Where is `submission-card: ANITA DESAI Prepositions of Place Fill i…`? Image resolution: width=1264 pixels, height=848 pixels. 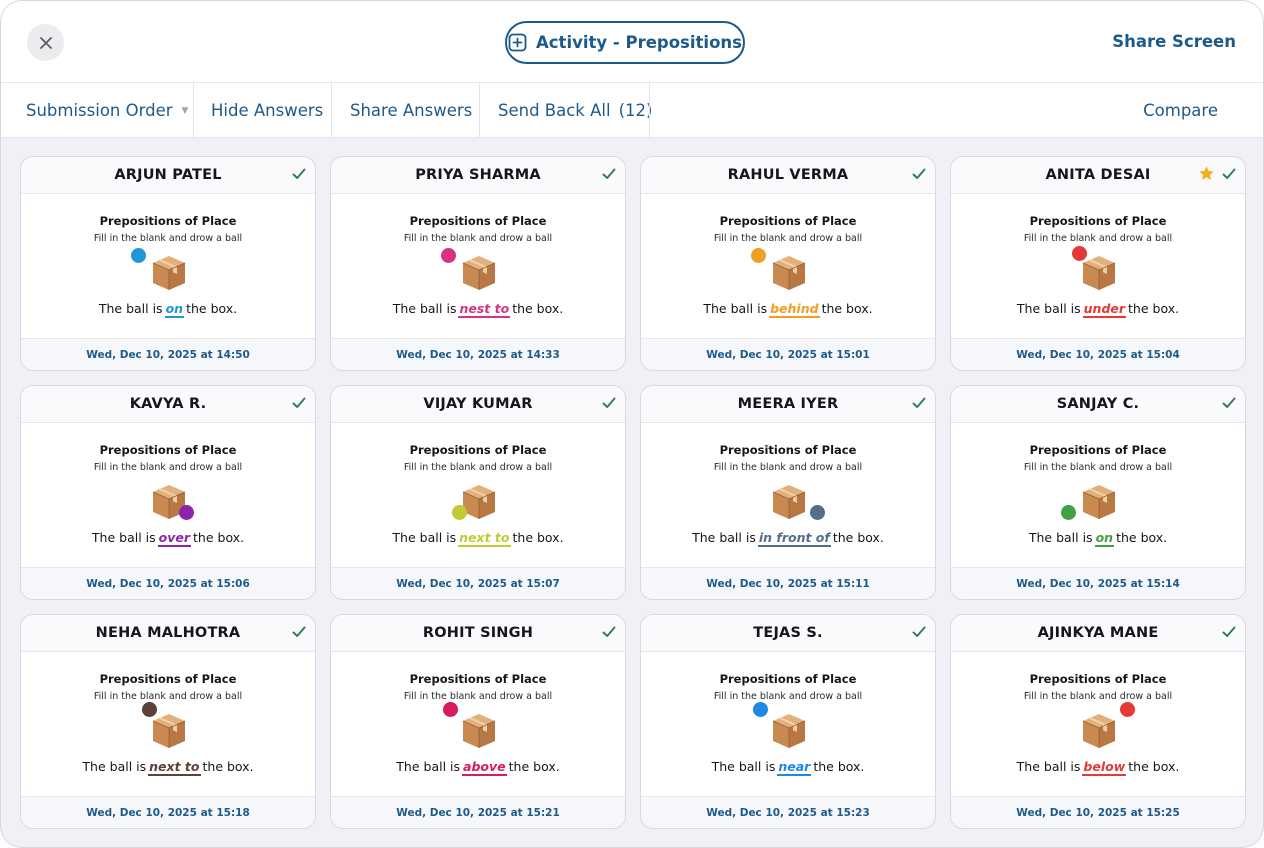
submission-card: ANITA DESAI Prepositions of Place Fill i… is located at coordinates (1098, 263).